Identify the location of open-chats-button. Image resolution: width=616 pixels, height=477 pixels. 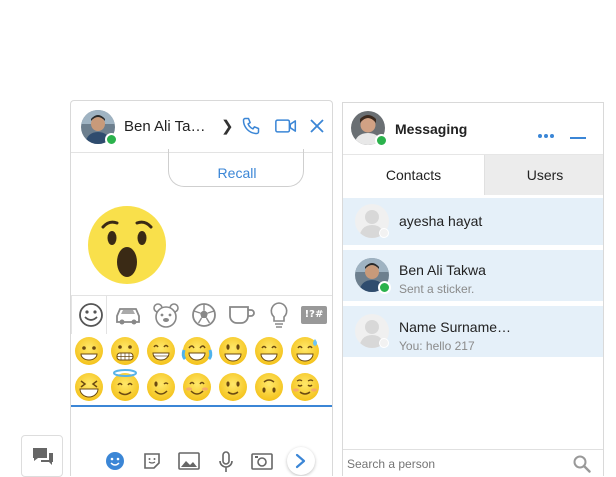
(42, 456).